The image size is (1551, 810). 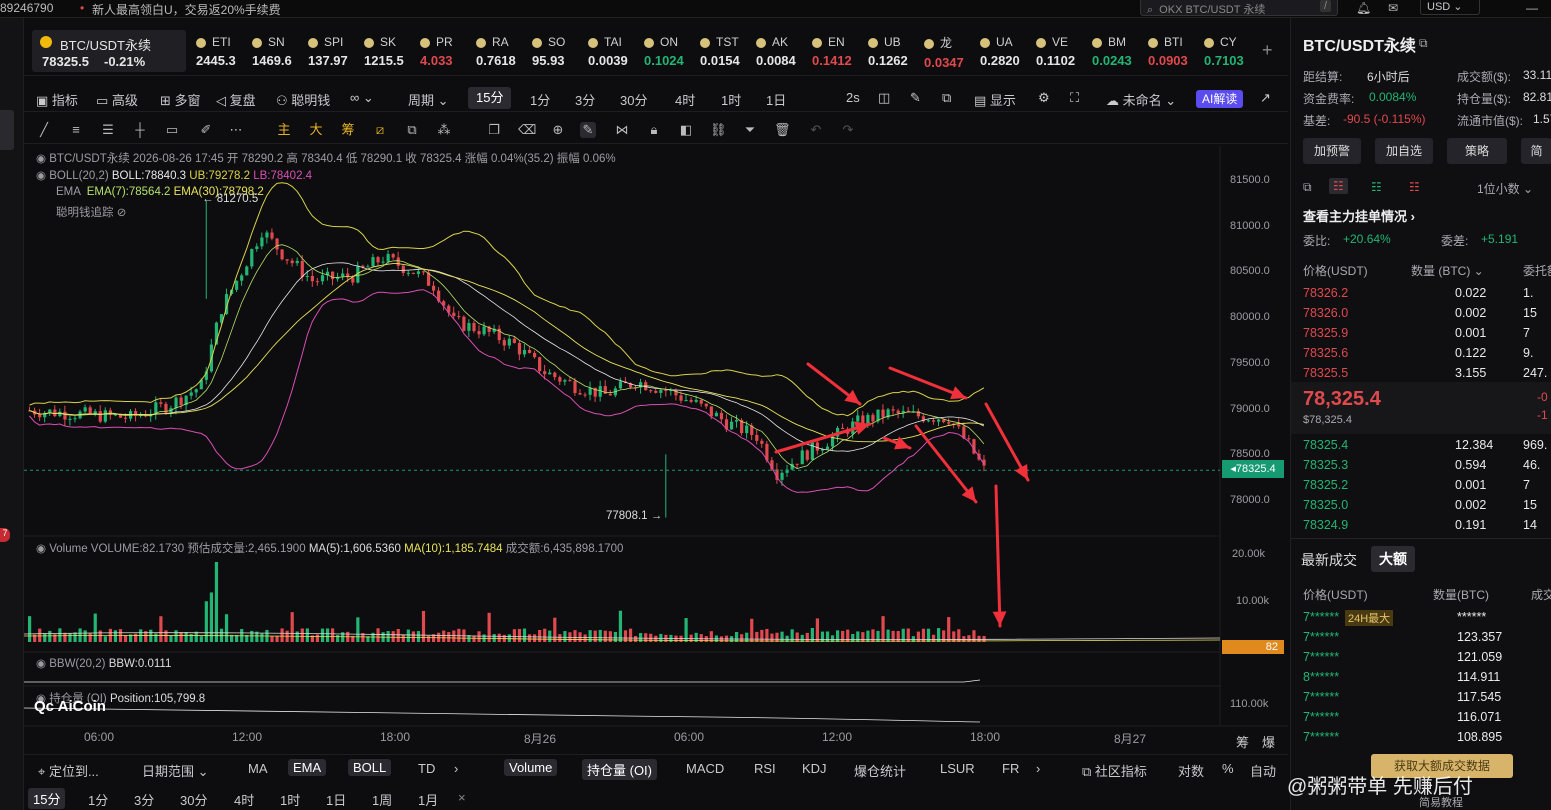 I want to click on ticker-item: TST 0.0154, so click(x=726, y=54).